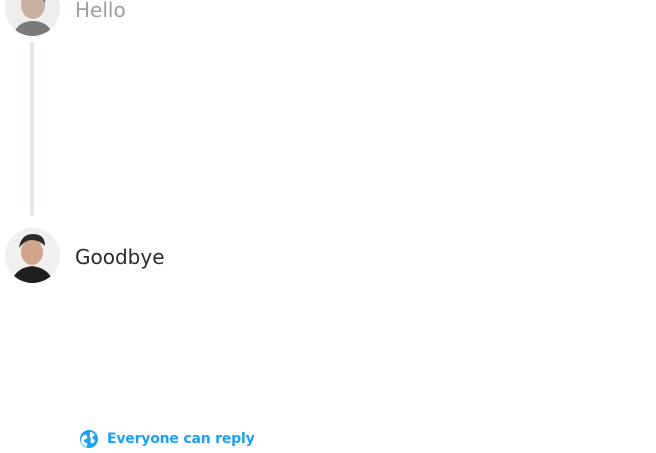 Image resolution: width=656 pixels, height=453 pixels. I want to click on reply-setting-button: Everyone can reply, so click(167, 439).